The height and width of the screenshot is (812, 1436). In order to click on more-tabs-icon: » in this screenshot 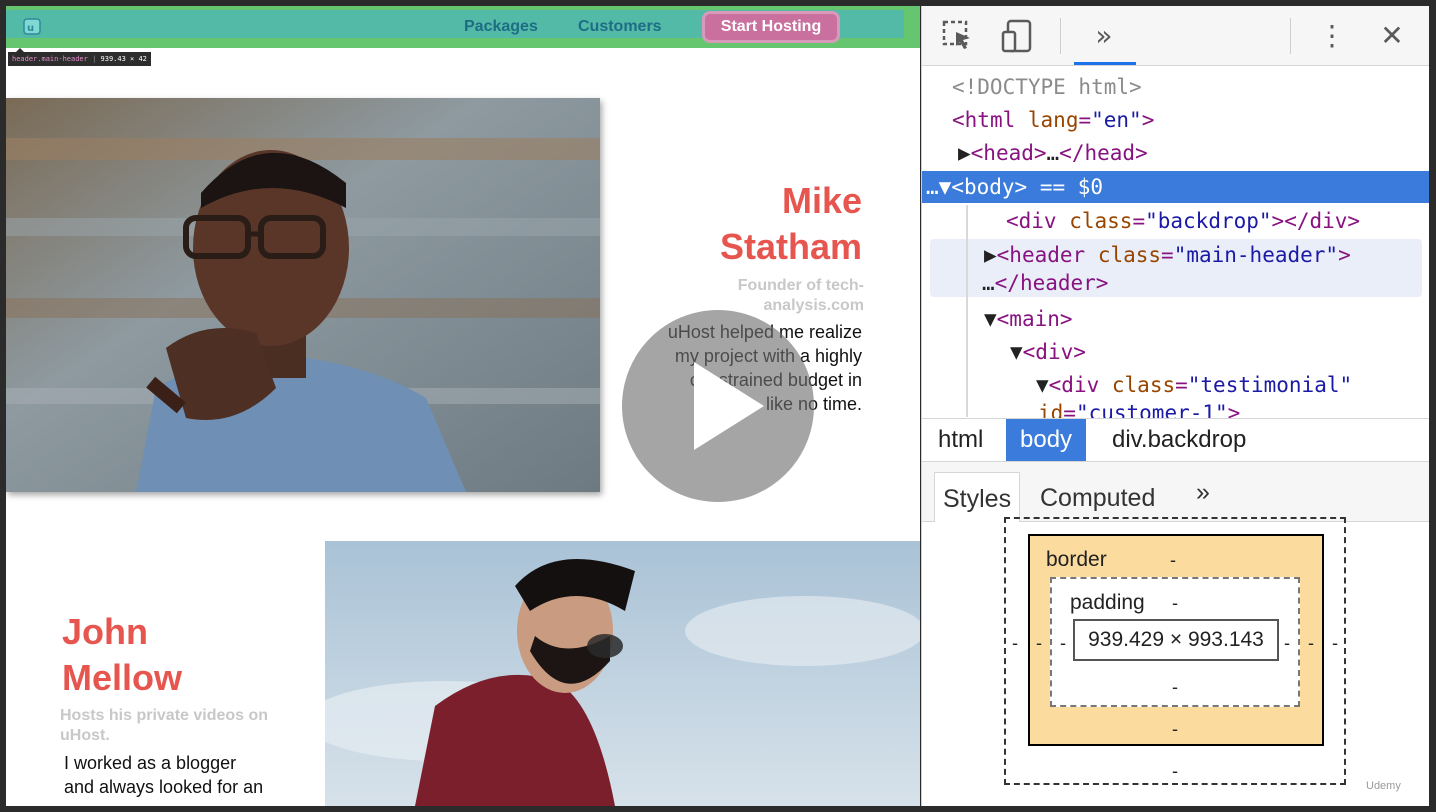, I will do `click(1203, 491)`.